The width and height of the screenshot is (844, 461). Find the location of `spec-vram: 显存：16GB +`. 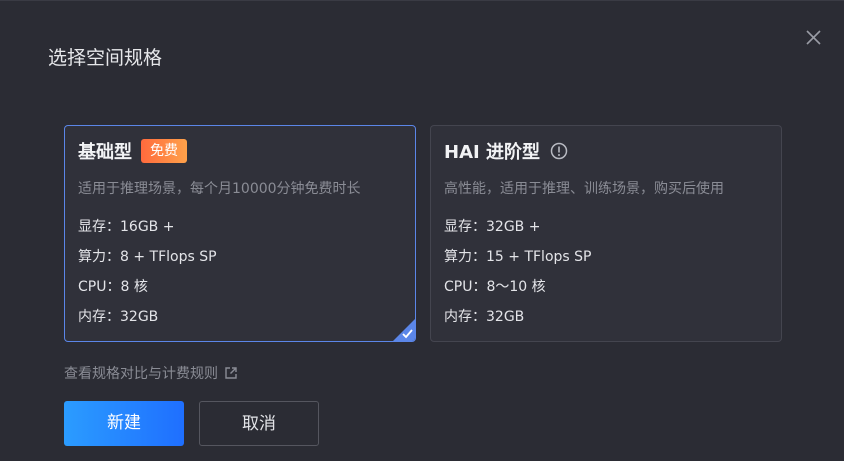

spec-vram: 显存：16GB + is located at coordinates (126, 227).